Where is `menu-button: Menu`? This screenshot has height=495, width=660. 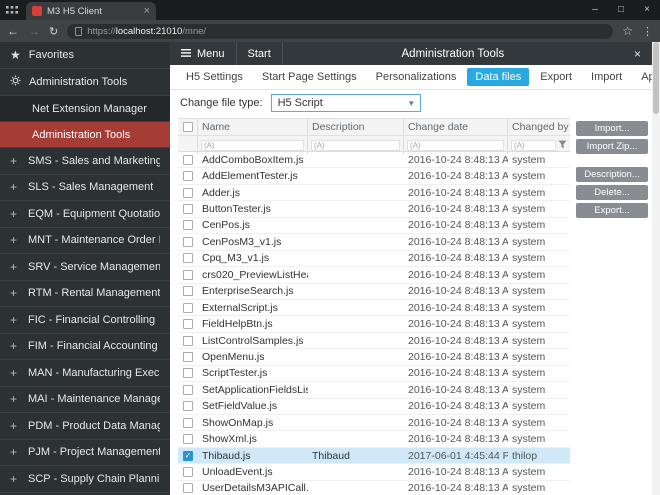 menu-button: Menu is located at coordinates (203, 53).